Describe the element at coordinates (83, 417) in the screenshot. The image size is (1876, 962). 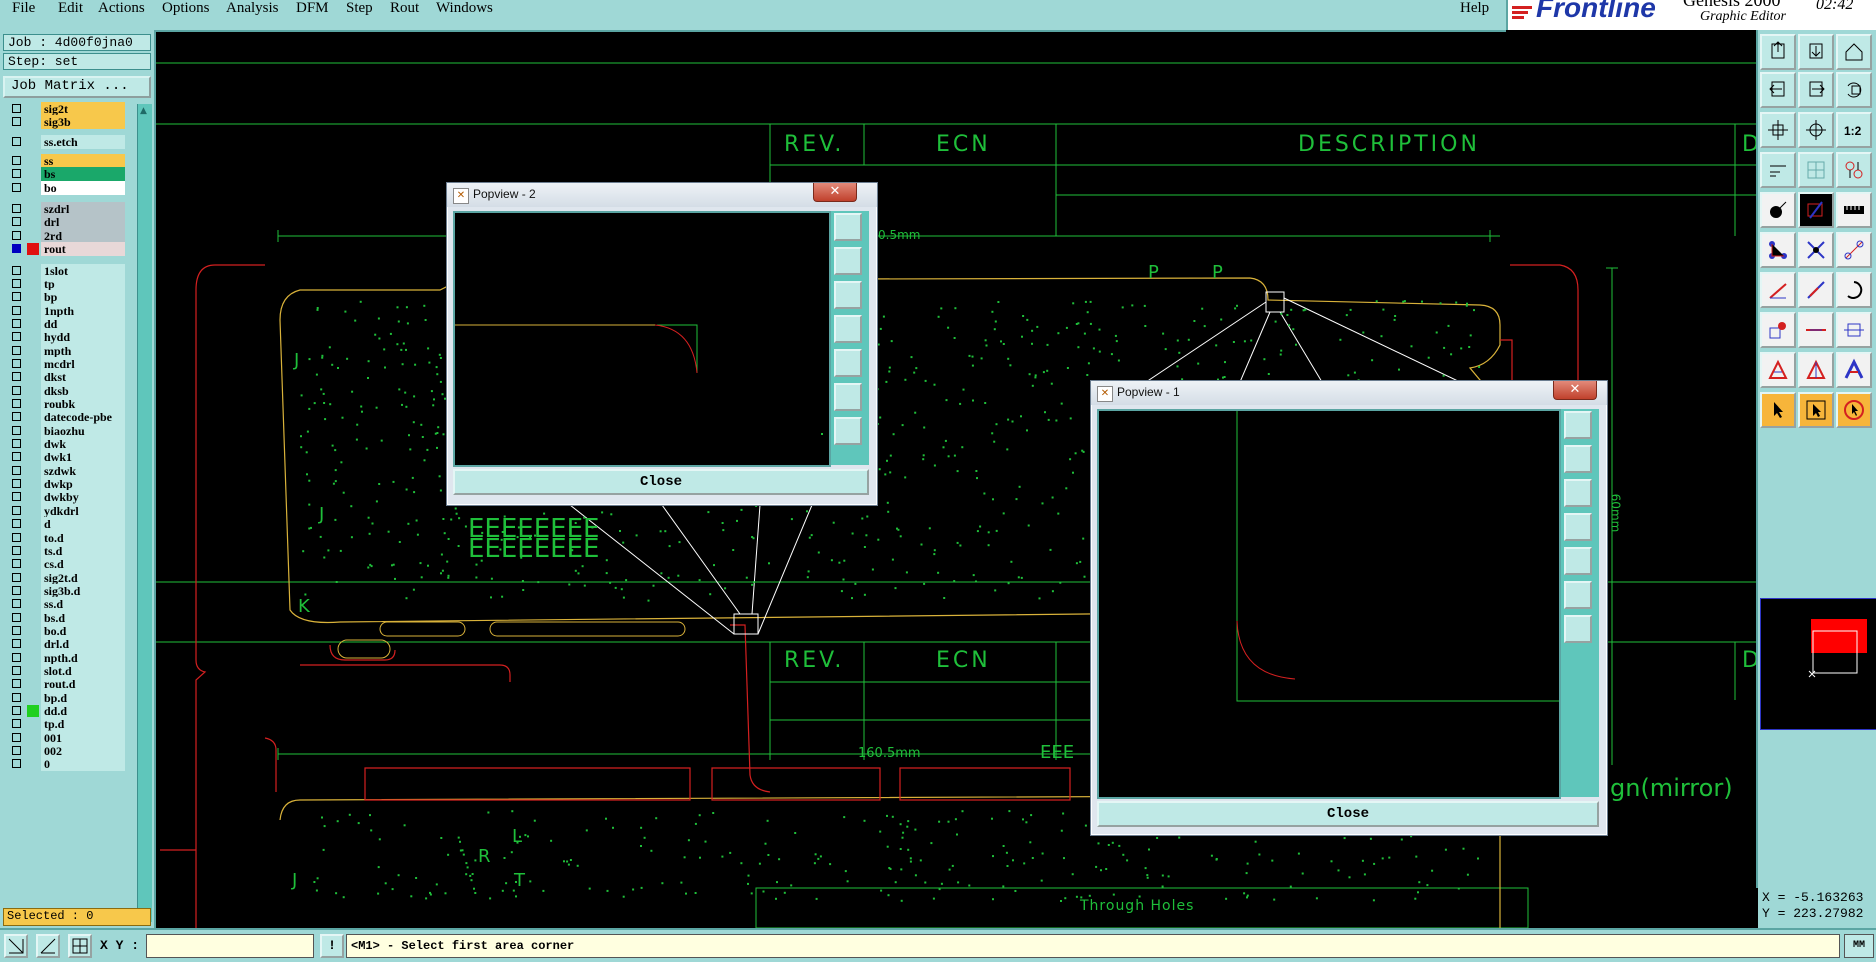
I see `layer-name: datecode-pbe` at that location.